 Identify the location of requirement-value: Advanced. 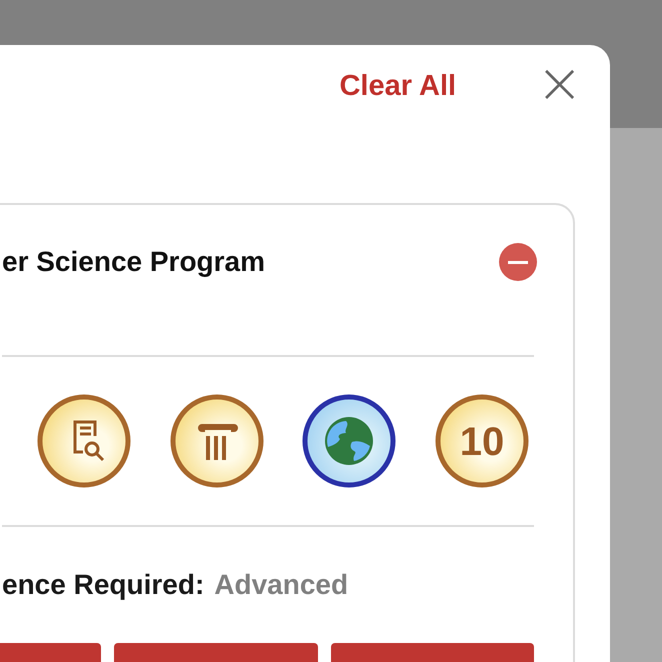
(281, 585).